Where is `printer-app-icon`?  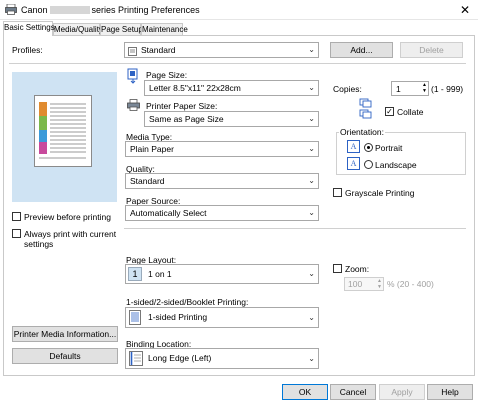 printer-app-icon is located at coordinates (11, 9).